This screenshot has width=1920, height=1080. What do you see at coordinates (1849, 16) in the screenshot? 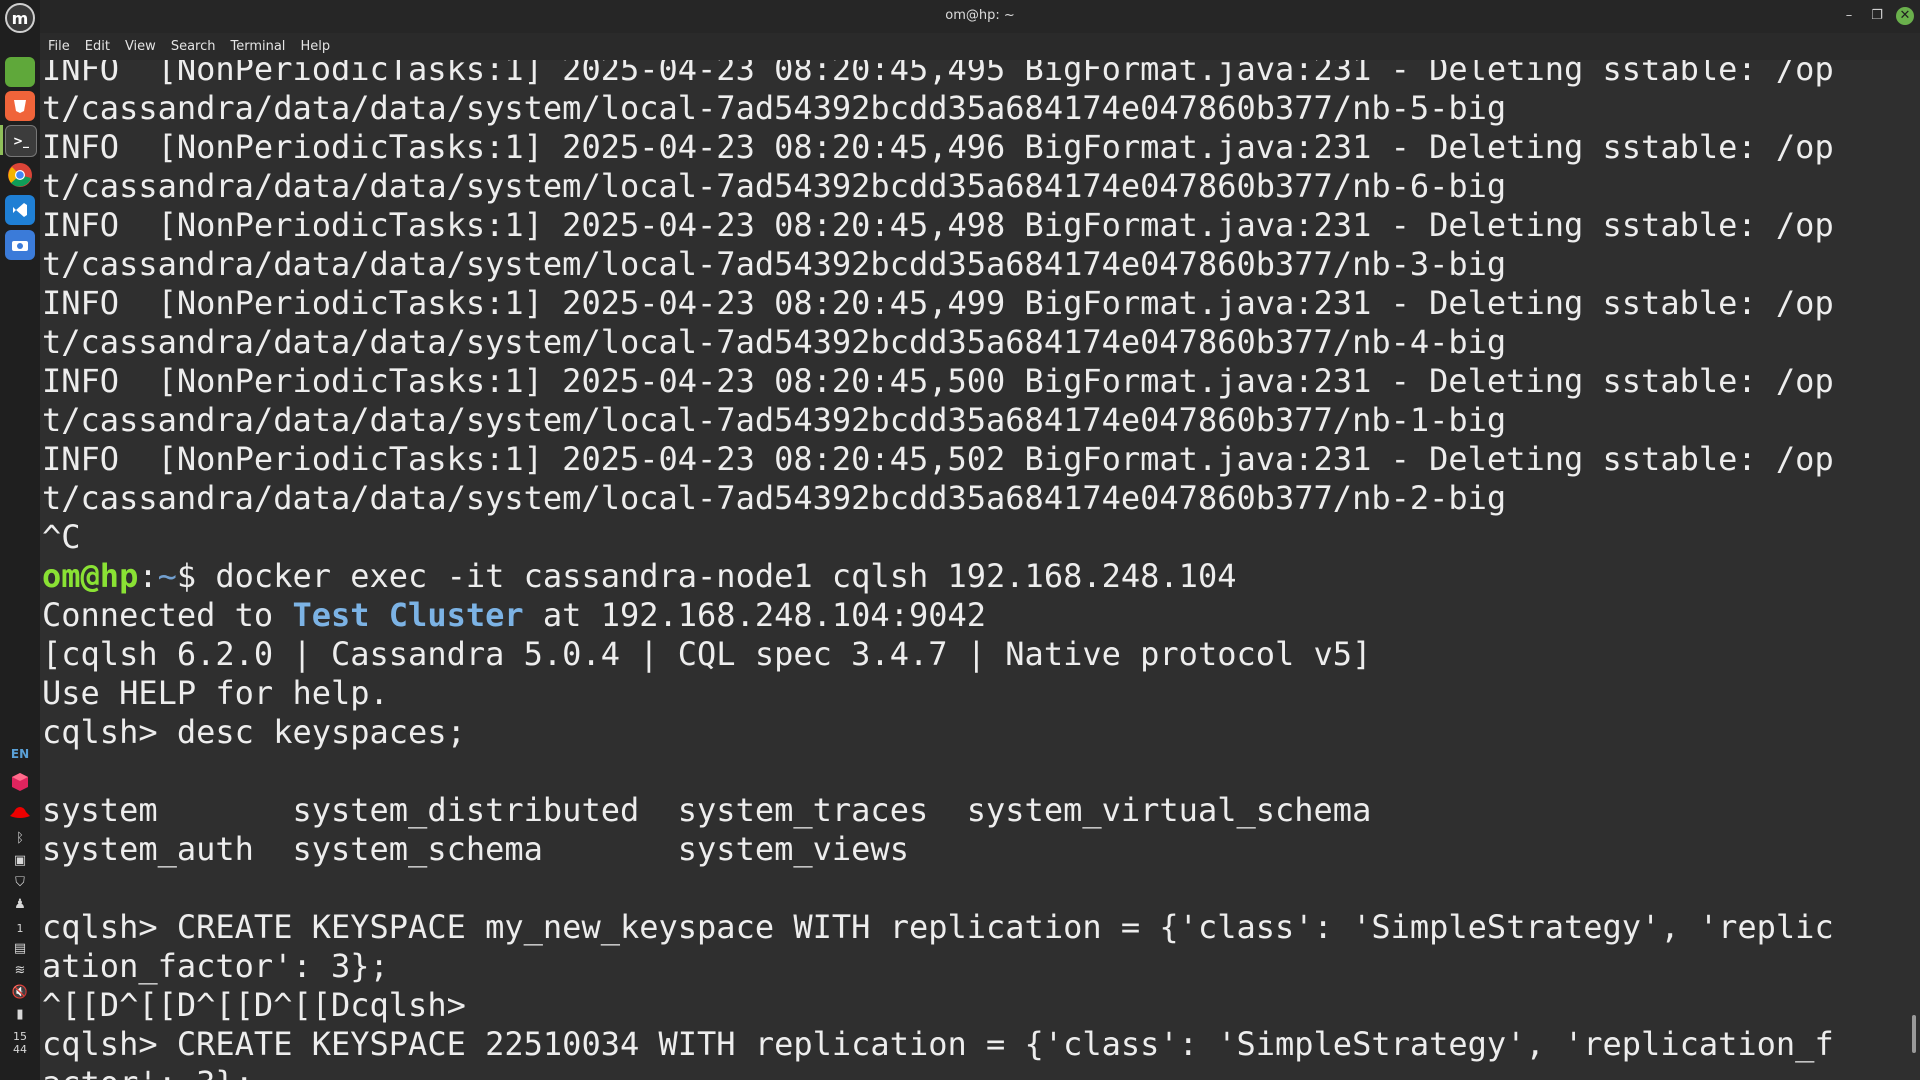
I see `minimize-button: –` at bounding box center [1849, 16].